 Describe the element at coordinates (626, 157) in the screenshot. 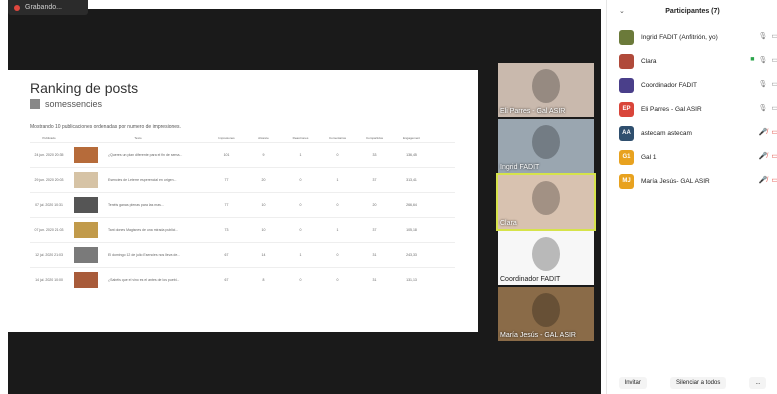

I see `avatar: G1` at that location.